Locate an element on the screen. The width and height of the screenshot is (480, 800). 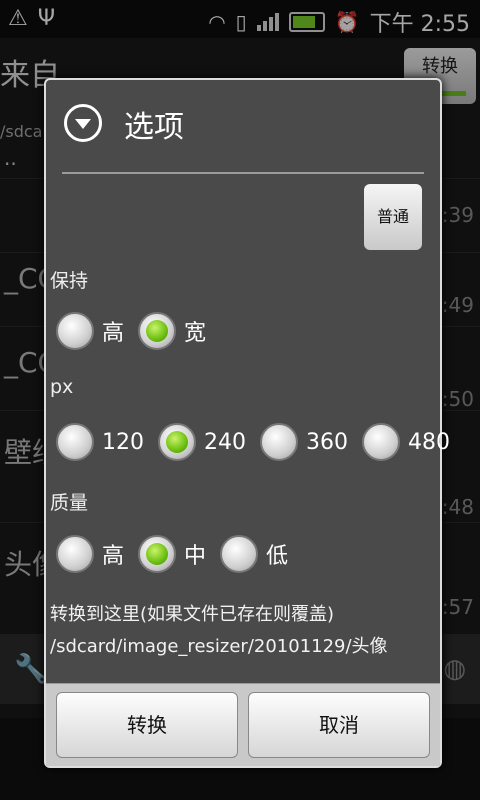
radio-label: 120 is located at coordinates (123, 442).